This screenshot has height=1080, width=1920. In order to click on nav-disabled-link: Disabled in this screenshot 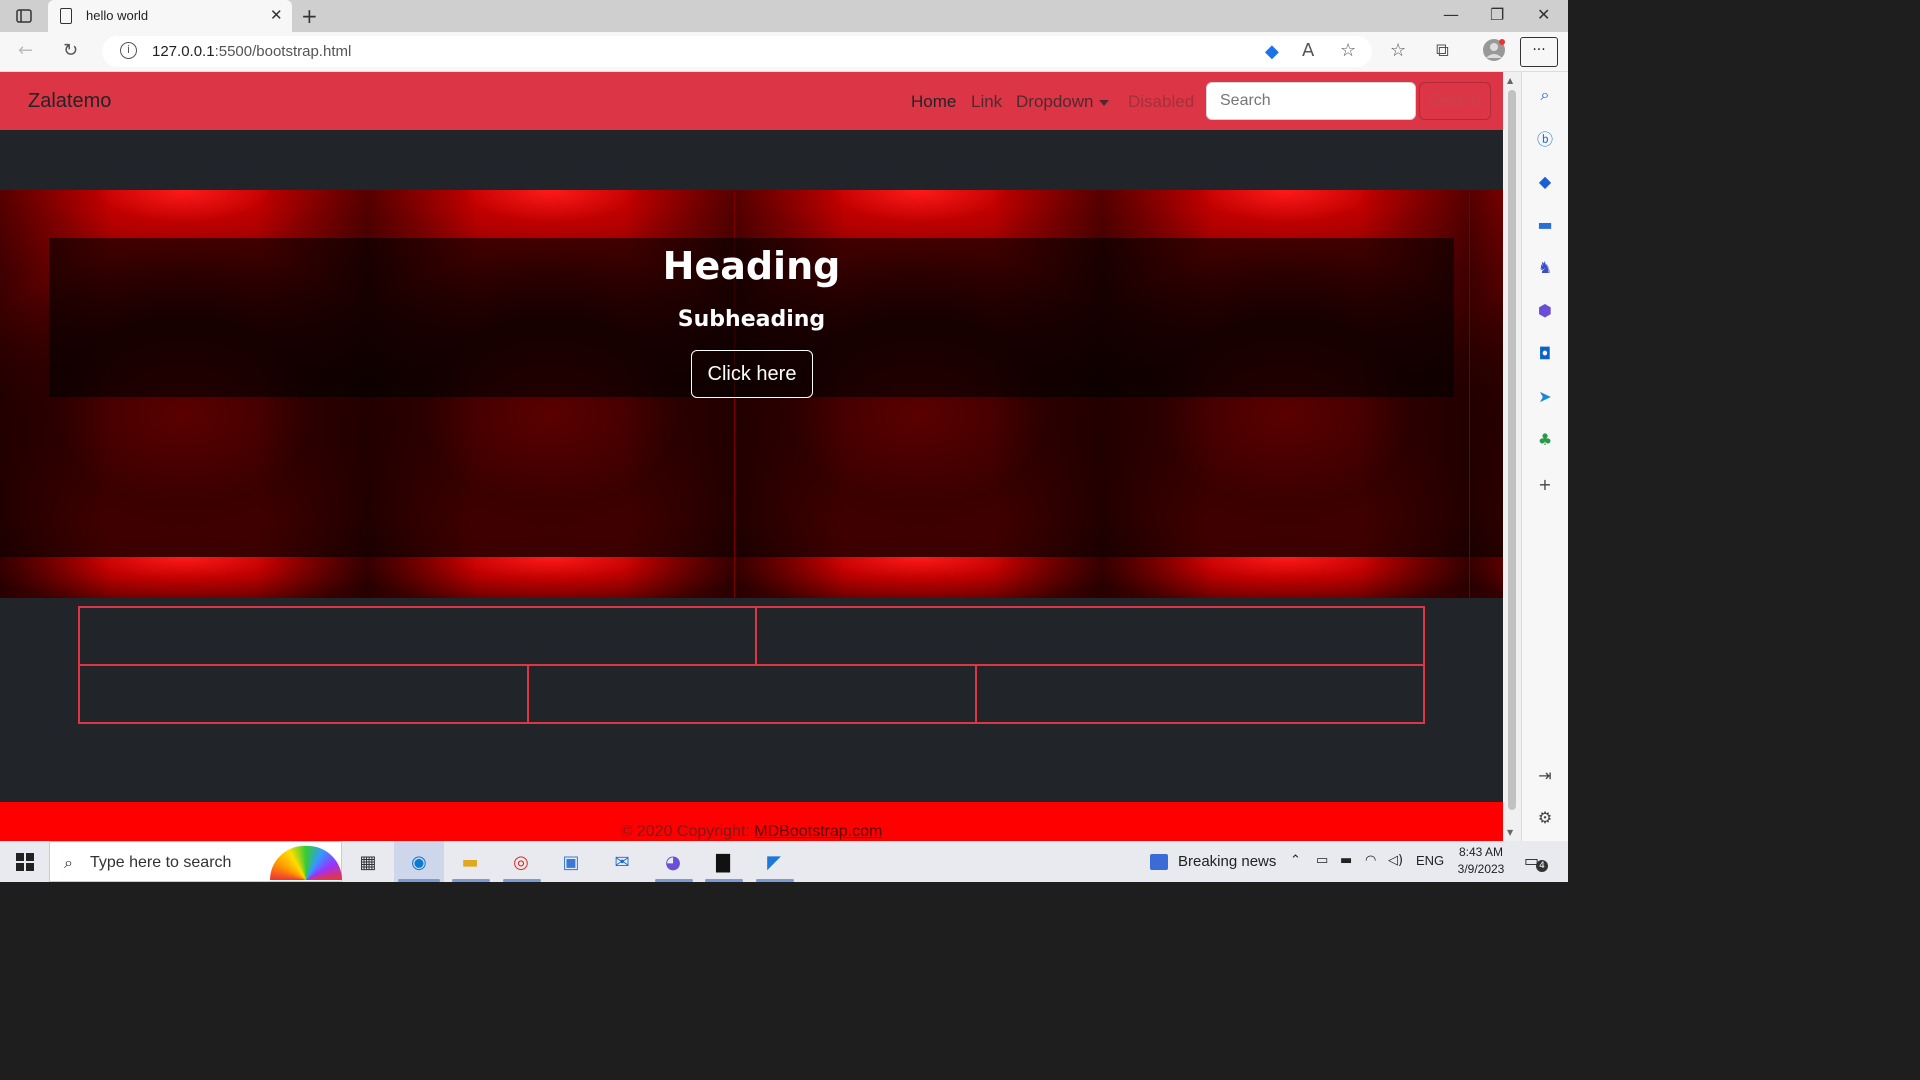, I will do `click(1161, 101)`.